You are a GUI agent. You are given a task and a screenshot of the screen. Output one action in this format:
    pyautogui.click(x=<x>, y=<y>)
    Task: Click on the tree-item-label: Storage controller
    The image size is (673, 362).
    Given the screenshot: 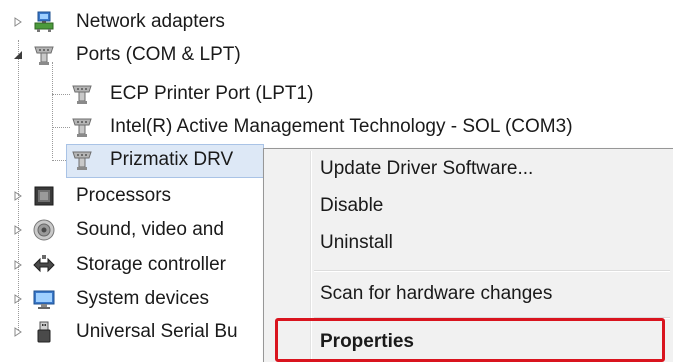 What is the action you would take?
    pyautogui.click(x=151, y=264)
    